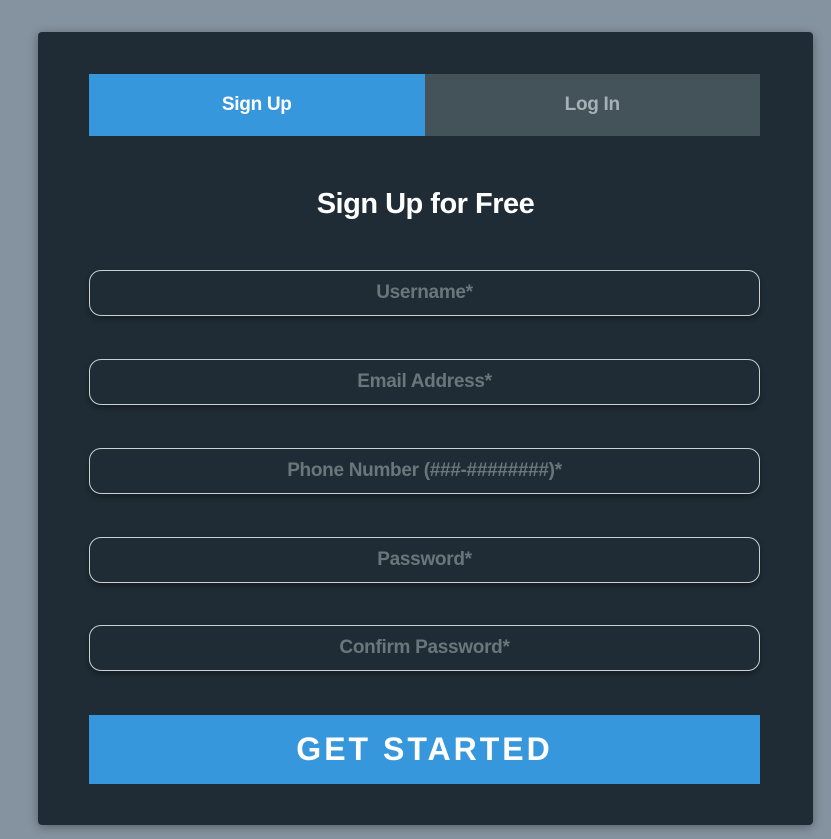  What do you see at coordinates (592, 105) in the screenshot?
I see `tab-log-in: Log In` at bounding box center [592, 105].